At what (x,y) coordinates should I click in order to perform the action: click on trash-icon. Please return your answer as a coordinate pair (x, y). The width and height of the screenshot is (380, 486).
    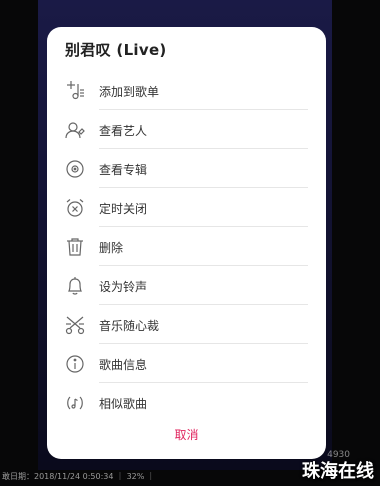
    Looking at the image, I should click on (75, 247).